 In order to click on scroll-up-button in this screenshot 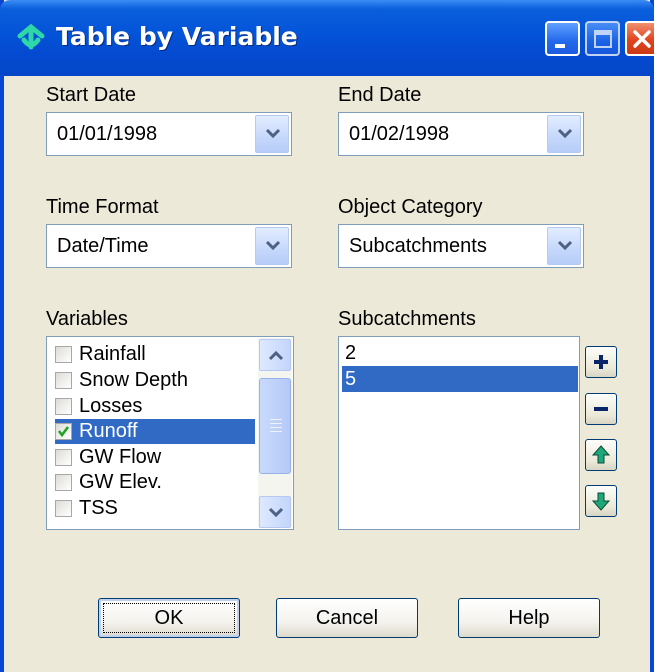, I will do `click(275, 355)`.